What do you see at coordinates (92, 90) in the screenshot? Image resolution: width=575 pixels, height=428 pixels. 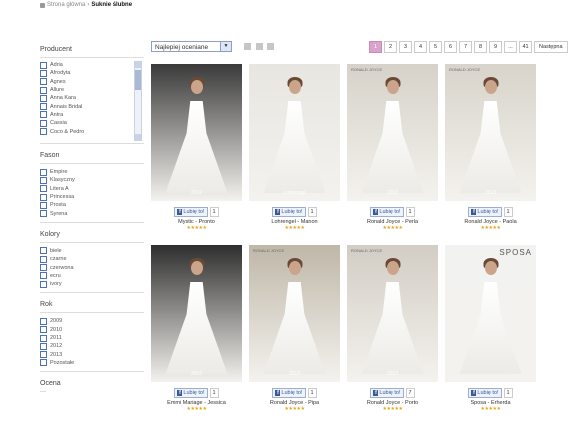 I see `producer-option: Allure` at bounding box center [92, 90].